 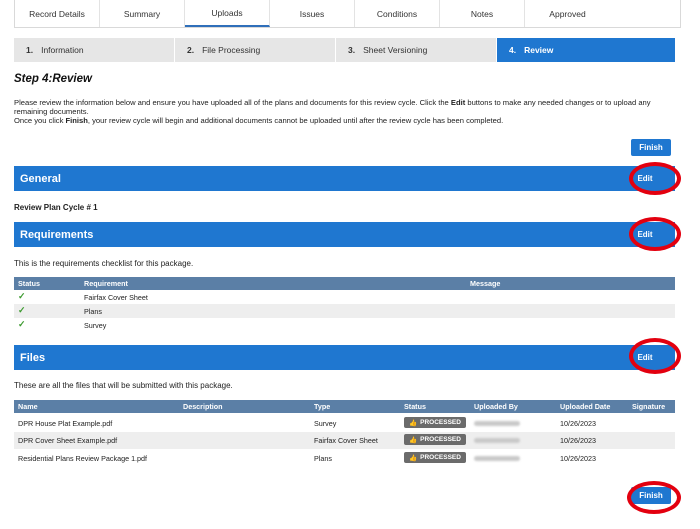 What do you see at coordinates (649, 406) in the screenshot?
I see `column-header-signature: Signature` at bounding box center [649, 406].